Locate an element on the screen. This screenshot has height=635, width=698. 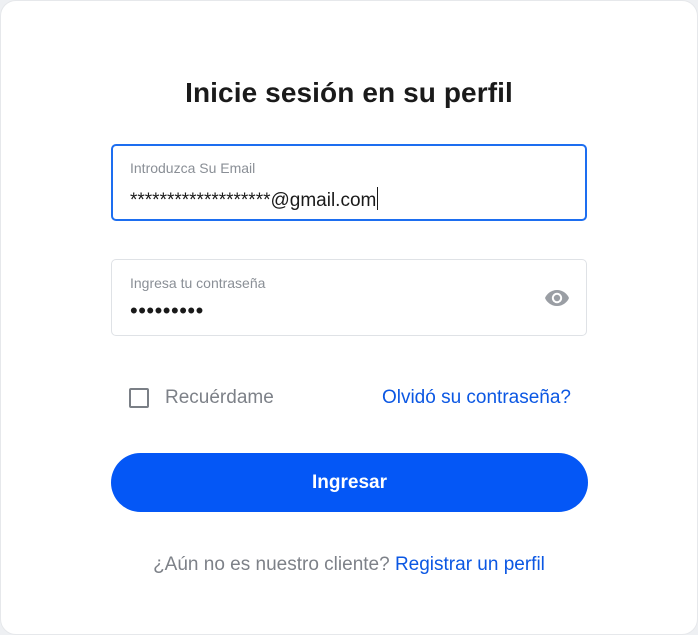
text-caret is located at coordinates (378, 198).